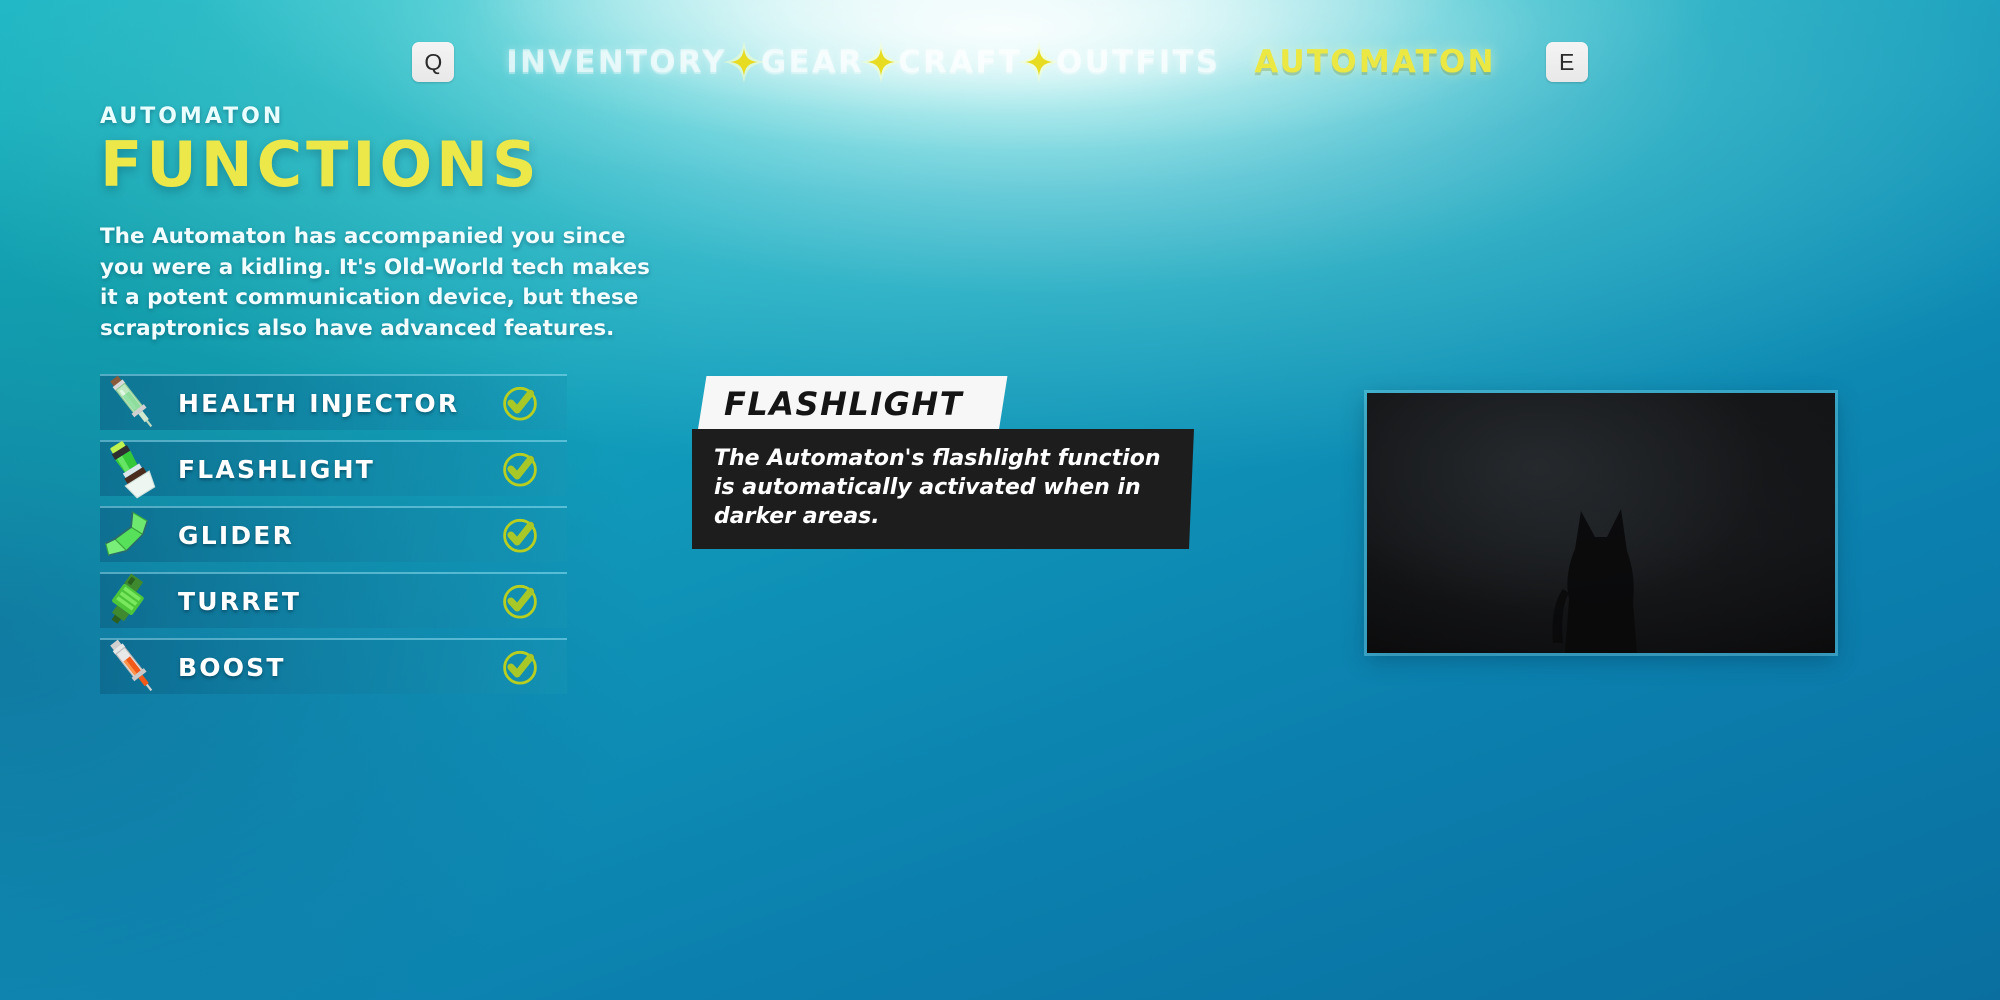 This screenshot has width=2000, height=1000. I want to click on function-row-health-injector: HEALTH INJECTOR, so click(333, 402).